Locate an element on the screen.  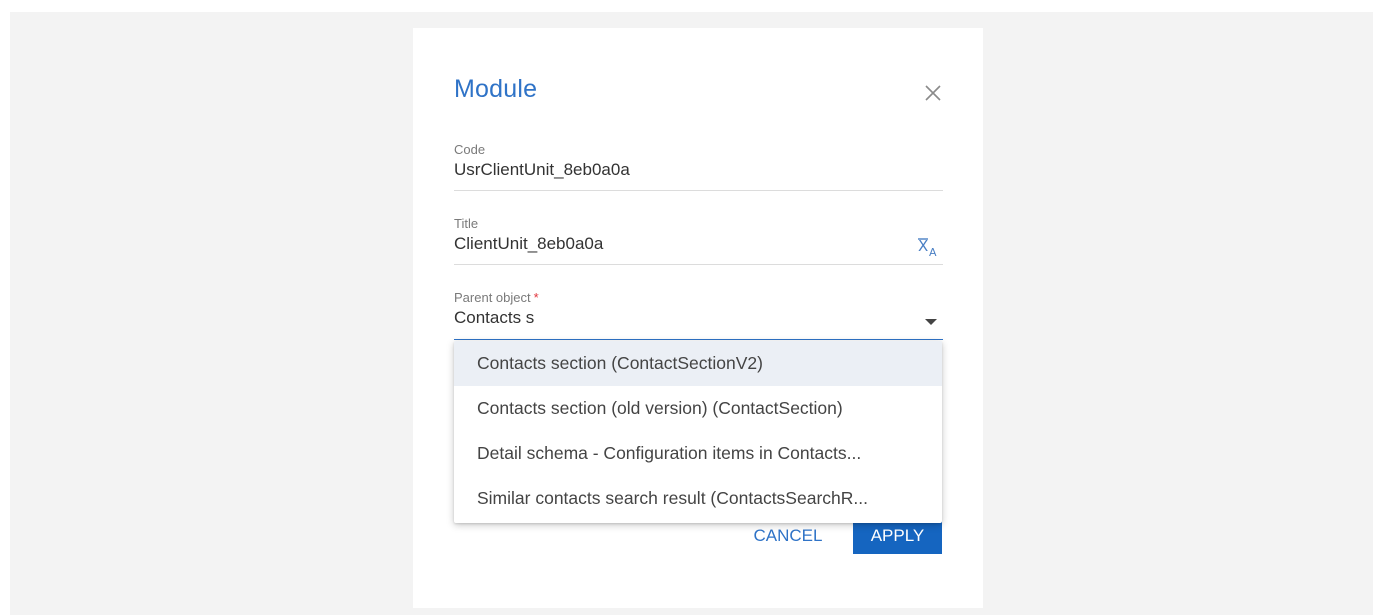
translate-button: X A is located at coordinates (929, 247).